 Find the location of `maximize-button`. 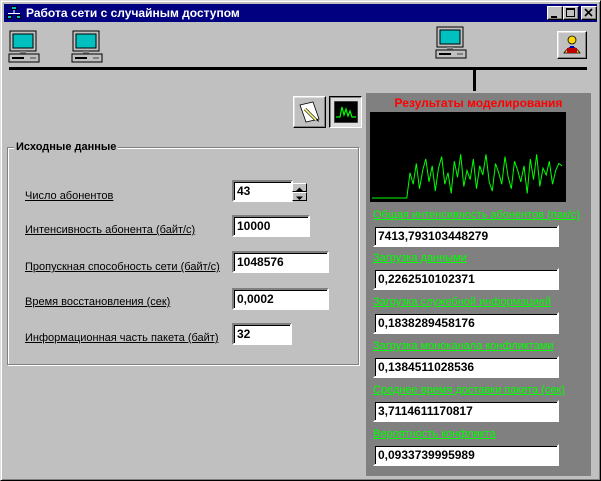

maximize-button is located at coordinates (571, 13).